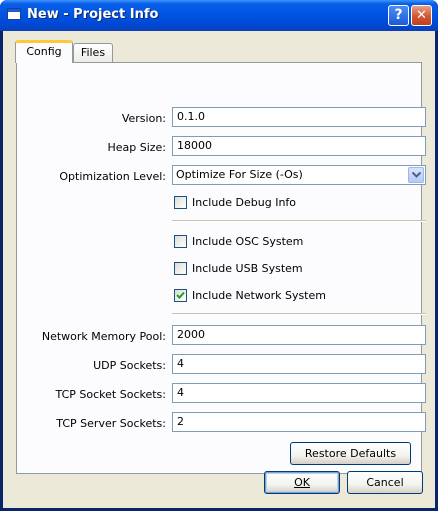  What do you see at coordinates (416, 175) in the screenshot?
I see `chevron-down-icon` at bounding box center [416, 175].